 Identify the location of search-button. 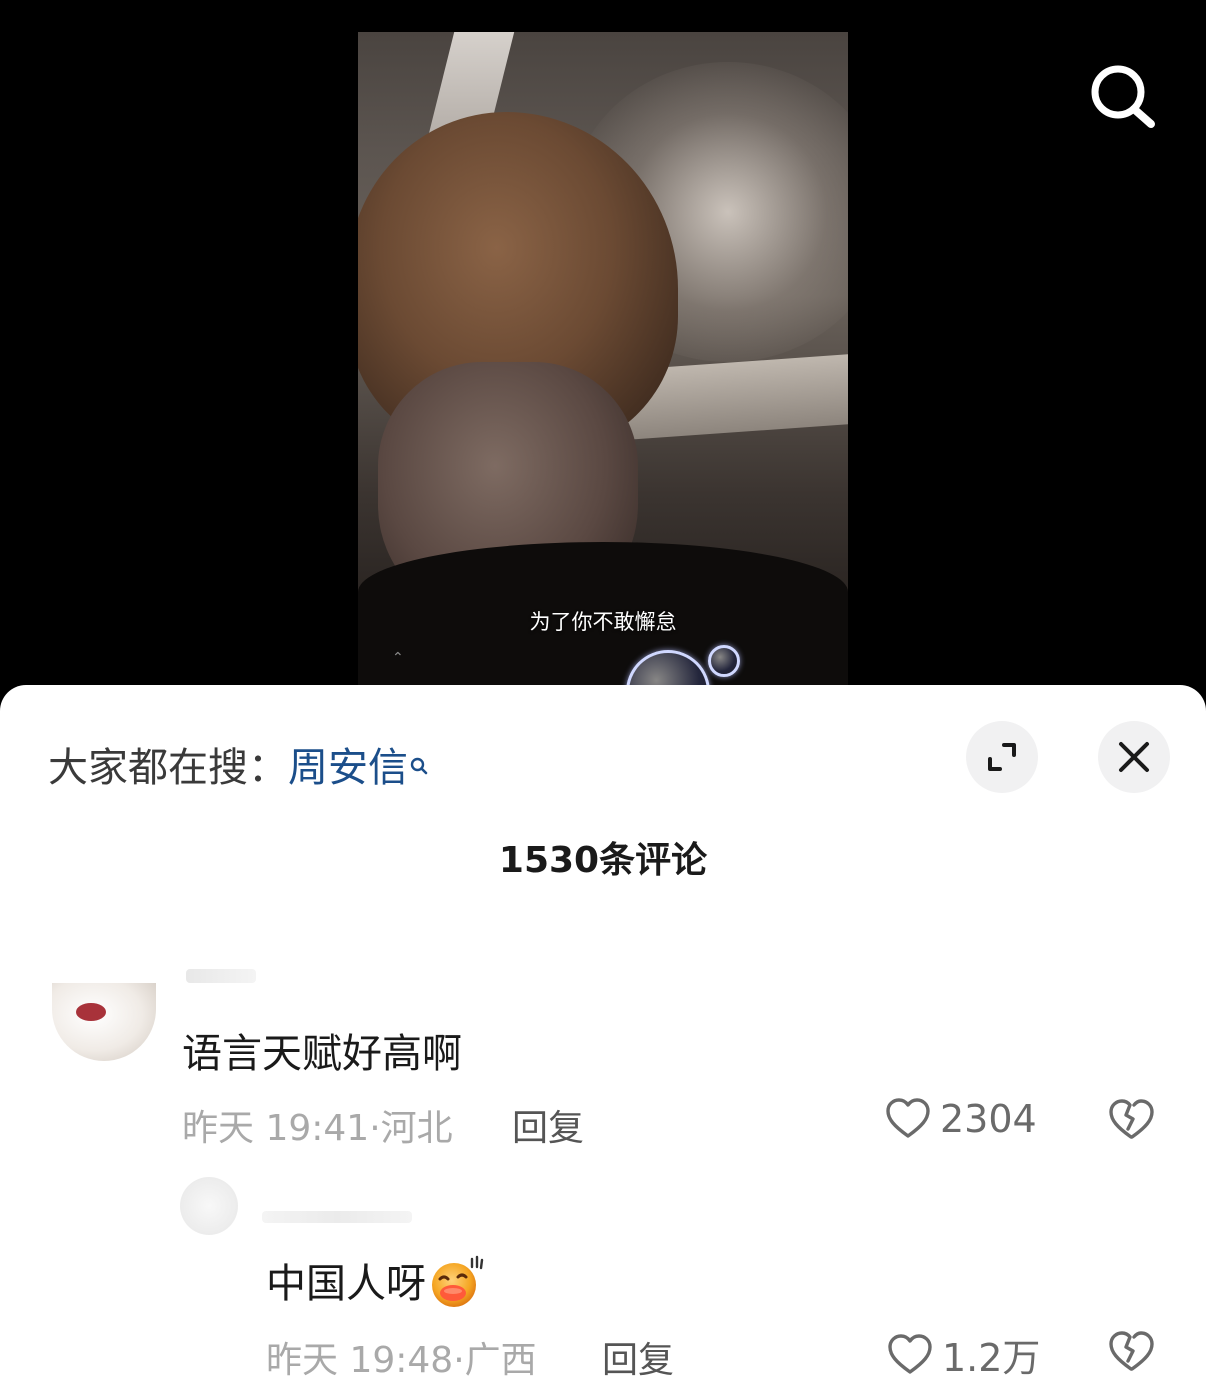
(1122, 98).